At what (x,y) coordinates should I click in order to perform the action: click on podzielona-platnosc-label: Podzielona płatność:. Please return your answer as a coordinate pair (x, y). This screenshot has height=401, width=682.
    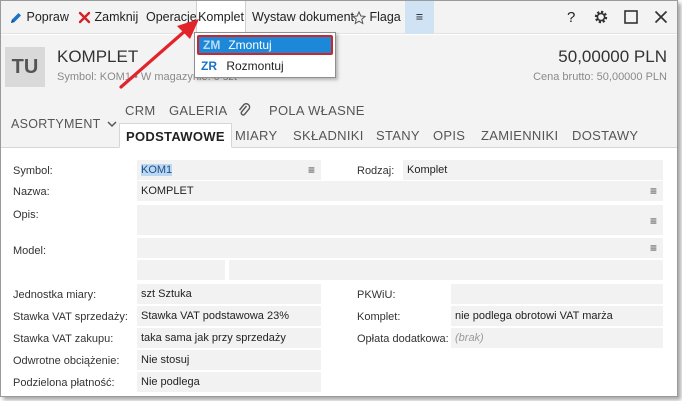
    Looking at the image, I should click on (64, 383).